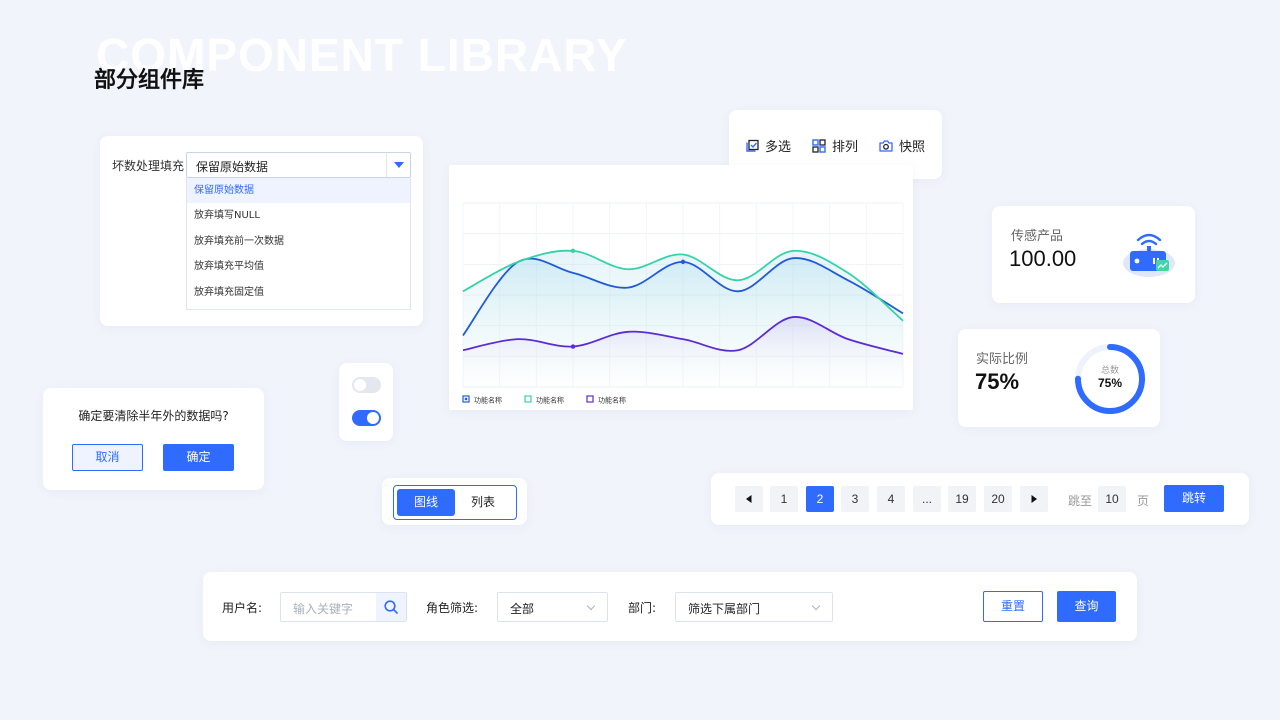 Image resolution: width=1280 pixels, height=720 pixels. What do you see at coordinates (855, 499) in the screenshot?
I see `page-button: 3` at bounding box center [855, 499].